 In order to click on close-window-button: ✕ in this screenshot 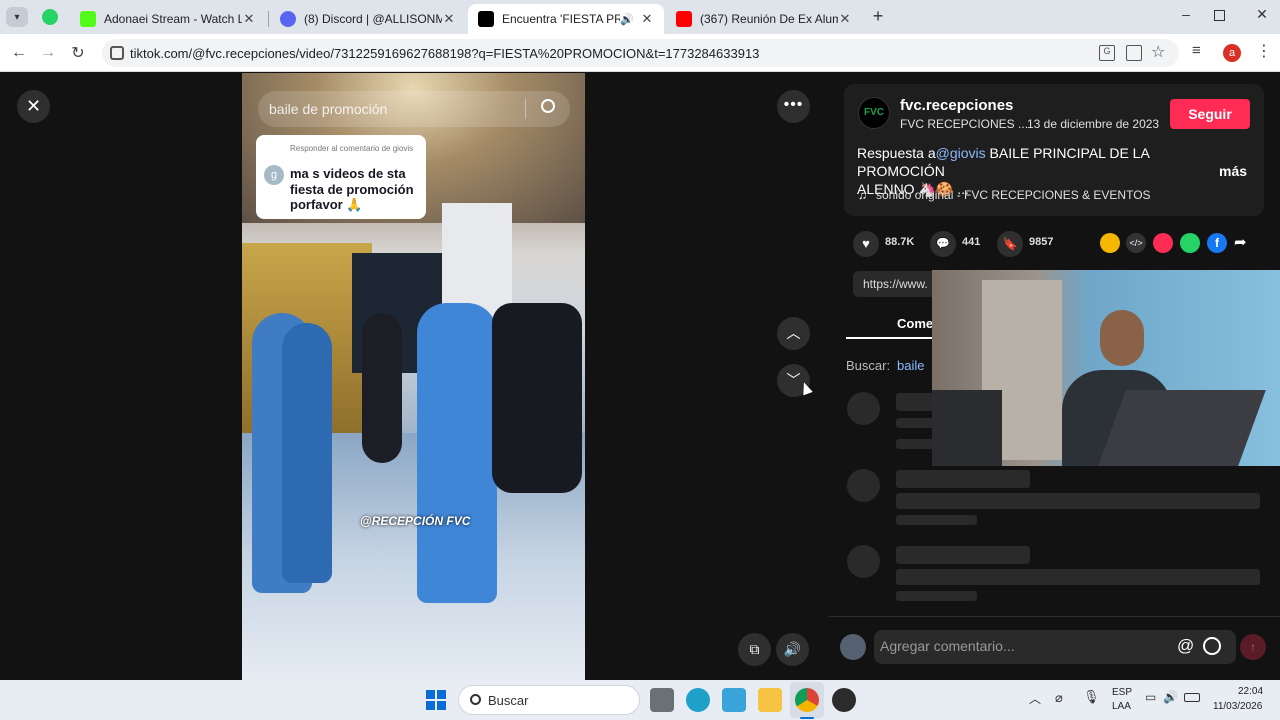, I will do `click(1262, 16)`.